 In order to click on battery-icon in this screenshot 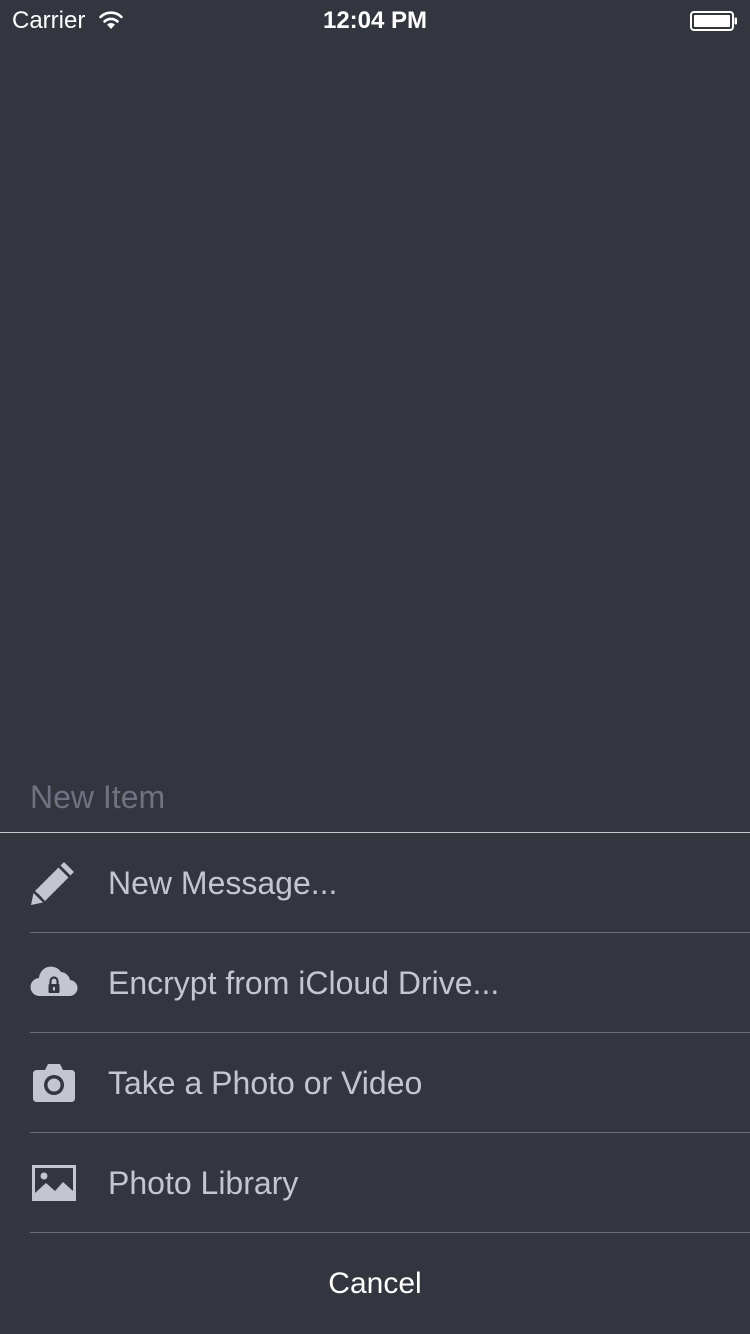, I will do `click(713, 21)`.